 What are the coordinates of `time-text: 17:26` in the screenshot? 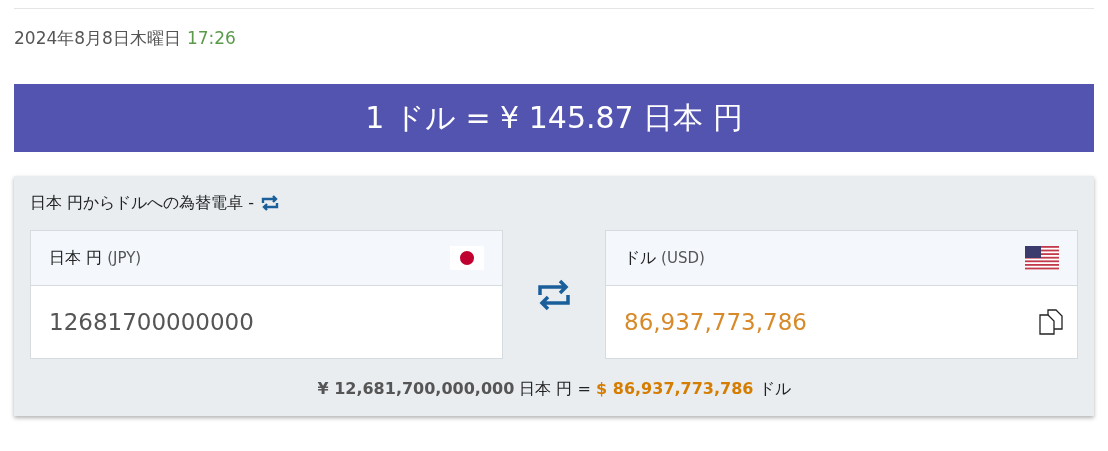 It's located at (211, 38).